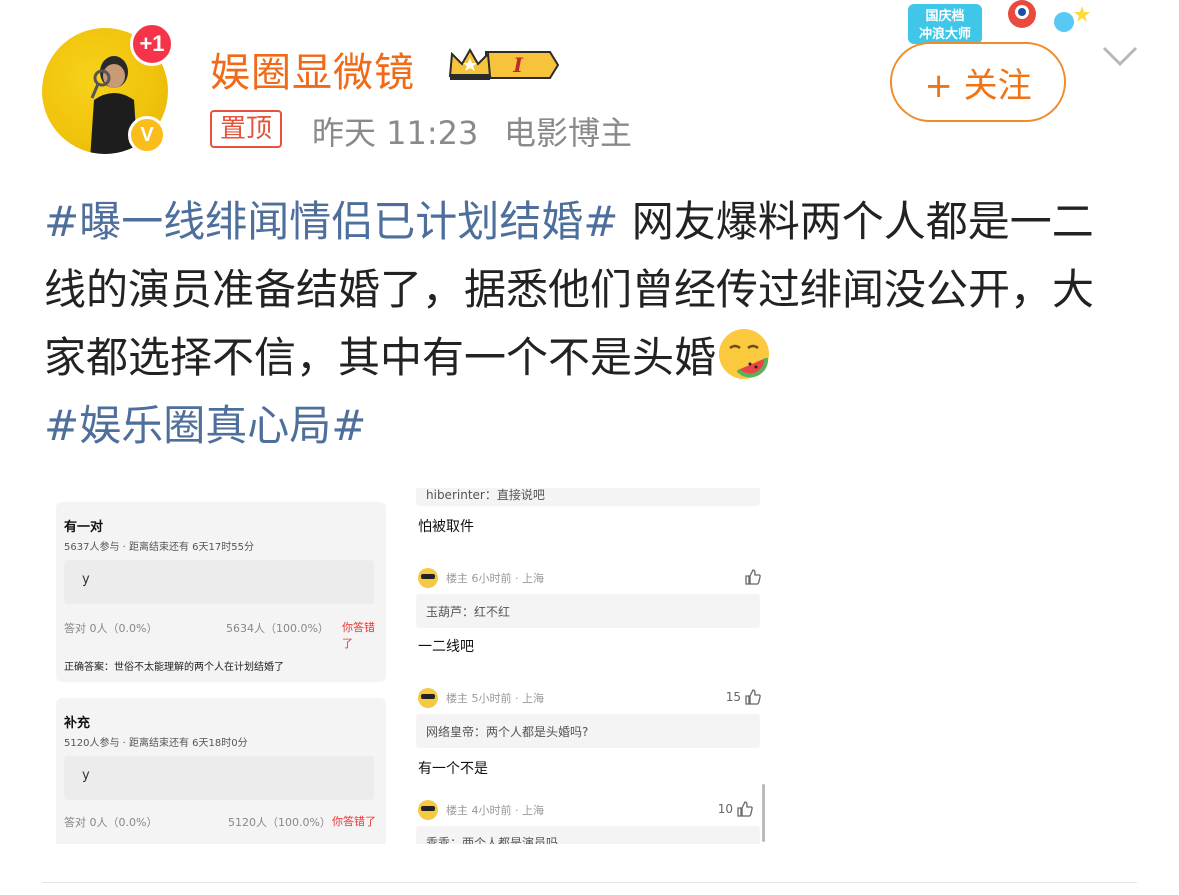 The image size is (1179, 895). Describe the element at coordinates (395, 133) in the screenshot. I see `post-time: 昨天 11:23` at that location.